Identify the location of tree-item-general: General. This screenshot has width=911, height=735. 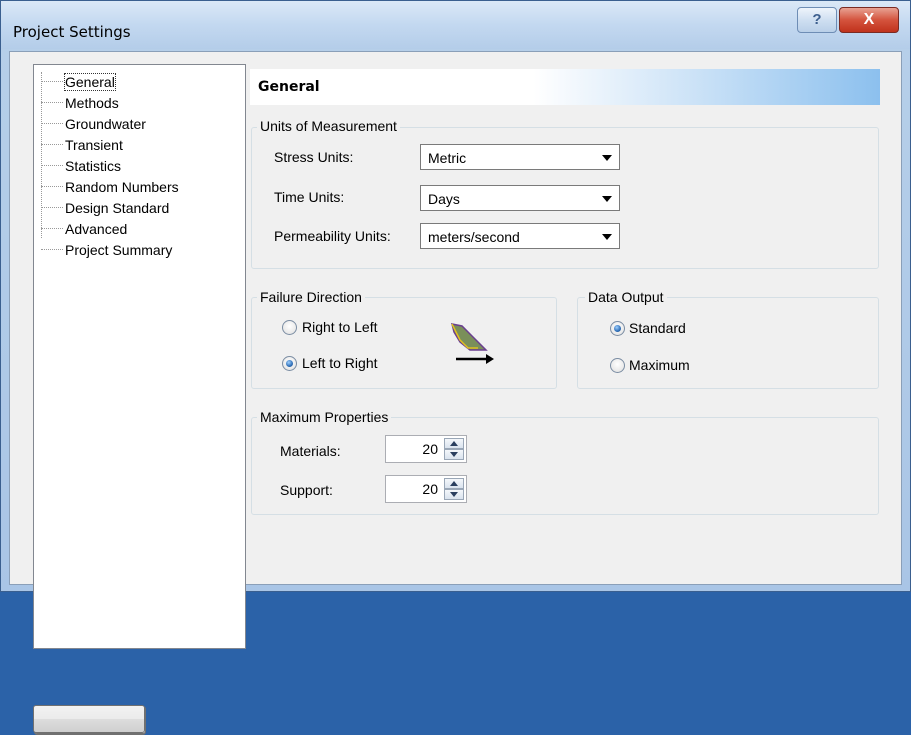
(90, 82).